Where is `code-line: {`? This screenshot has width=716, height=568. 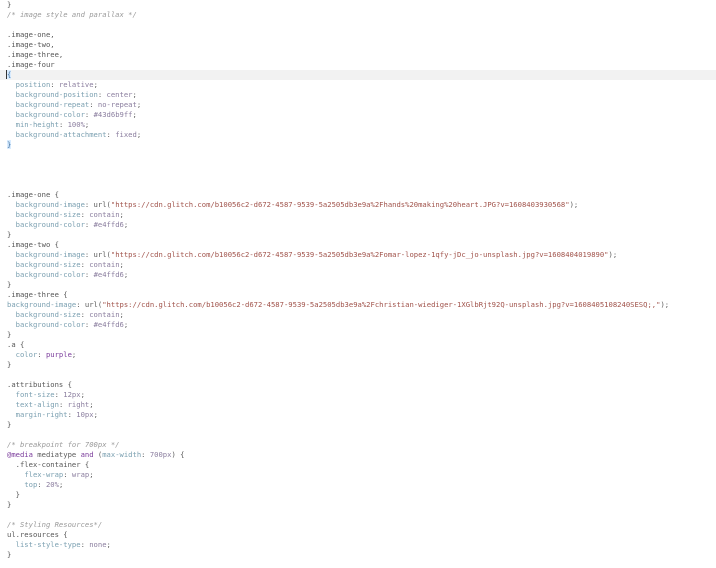
code-line: { is located at coordinates (358, 75).